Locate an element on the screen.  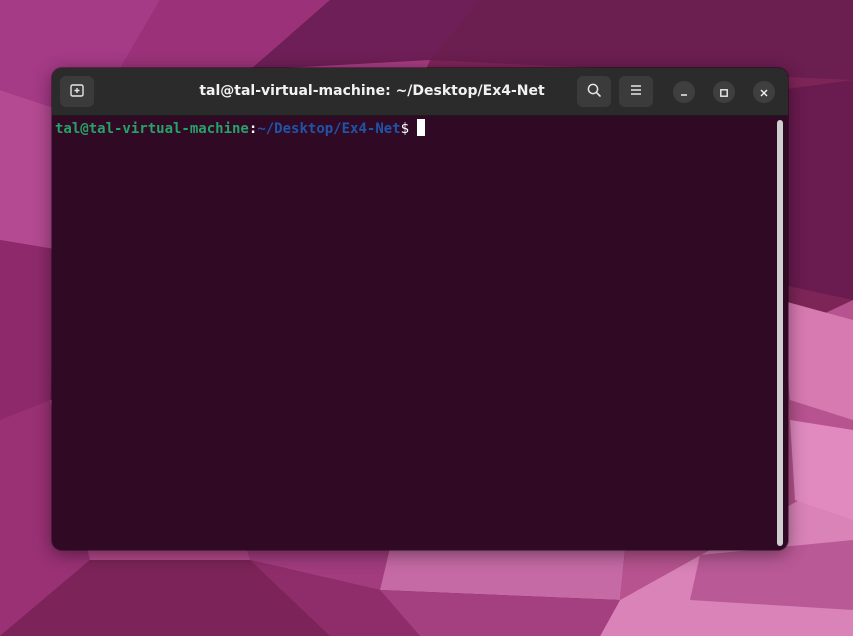
minimize-icon is located at coordinates (684, 92).